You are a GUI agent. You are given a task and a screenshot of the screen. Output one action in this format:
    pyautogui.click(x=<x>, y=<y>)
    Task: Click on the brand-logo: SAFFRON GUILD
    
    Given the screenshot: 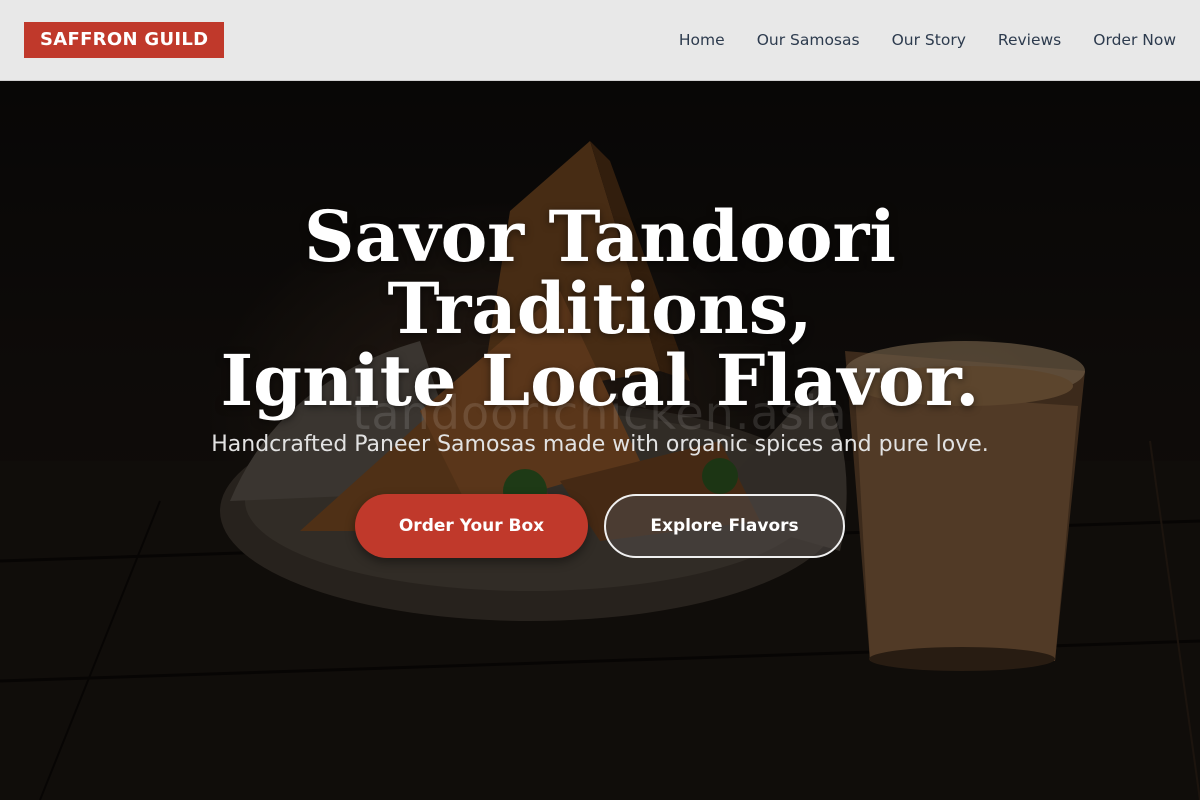 What is the action you would take?
    pyautogui.click(x=124, y=40)
    